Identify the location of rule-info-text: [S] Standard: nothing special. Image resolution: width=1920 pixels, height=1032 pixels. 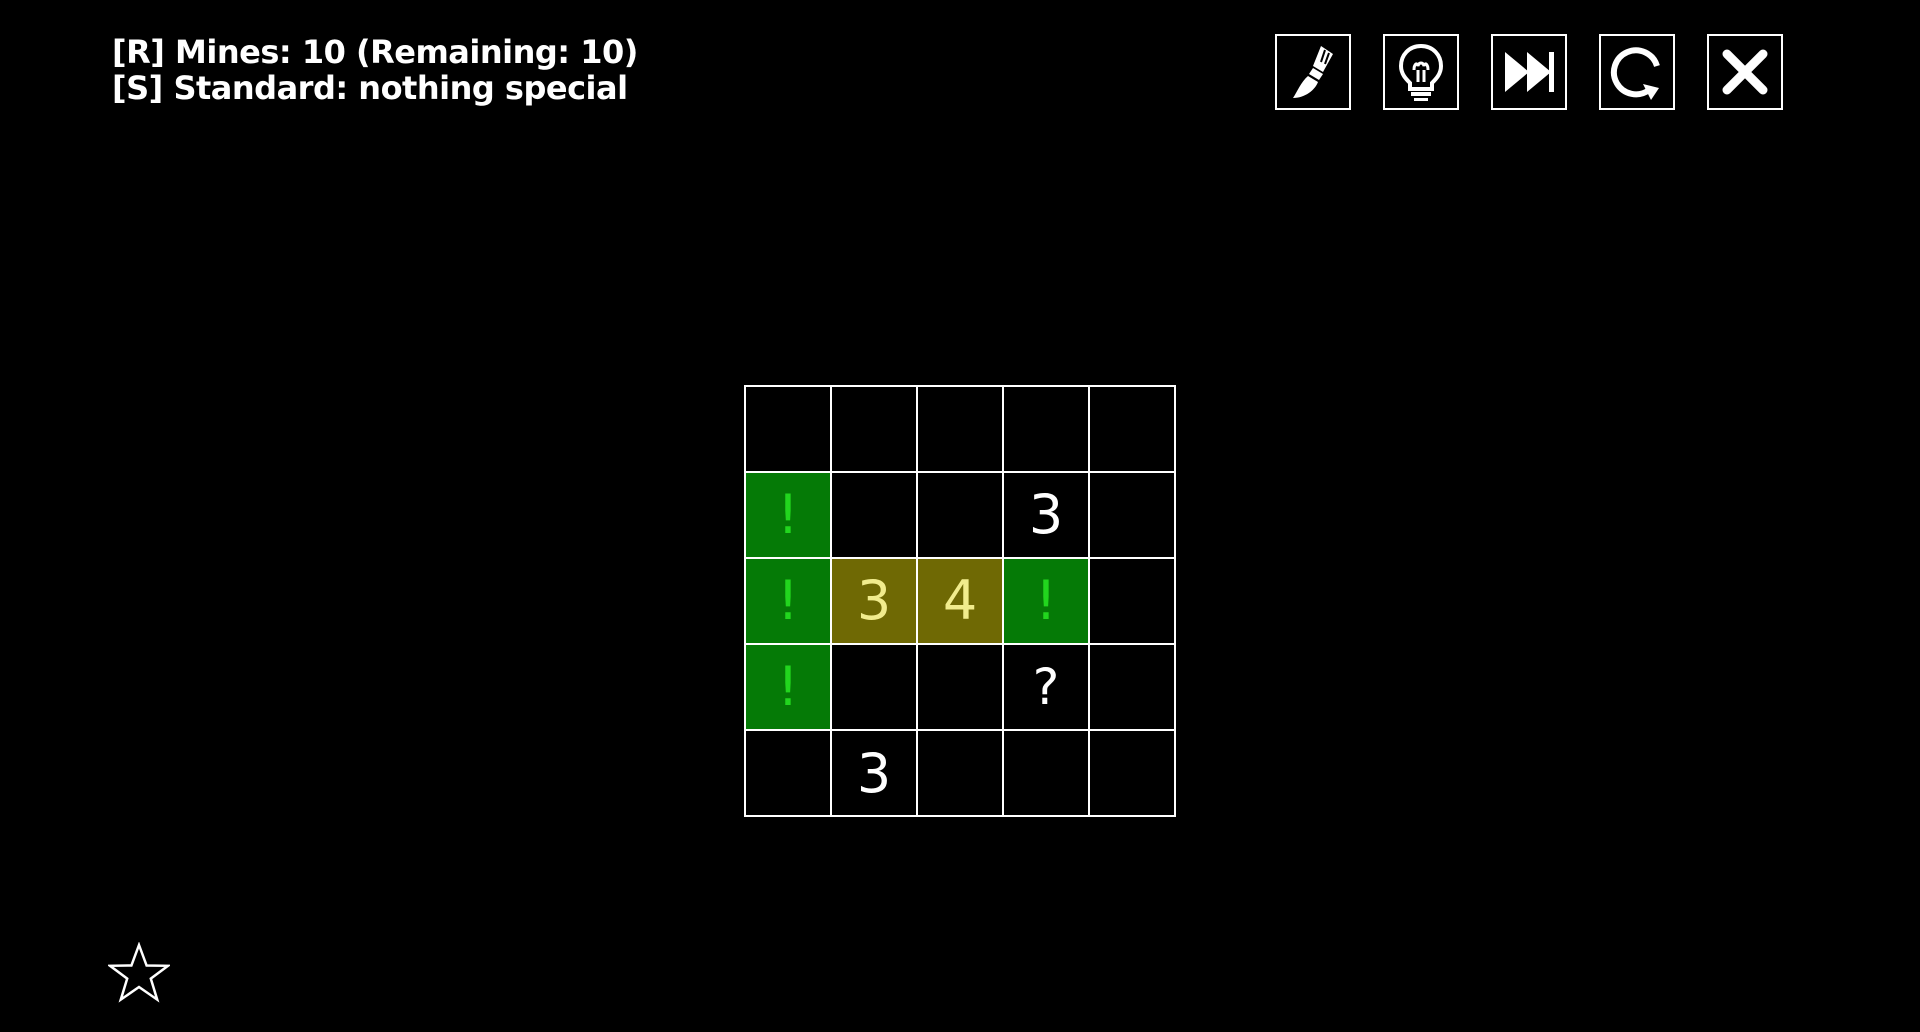
(370, 88).